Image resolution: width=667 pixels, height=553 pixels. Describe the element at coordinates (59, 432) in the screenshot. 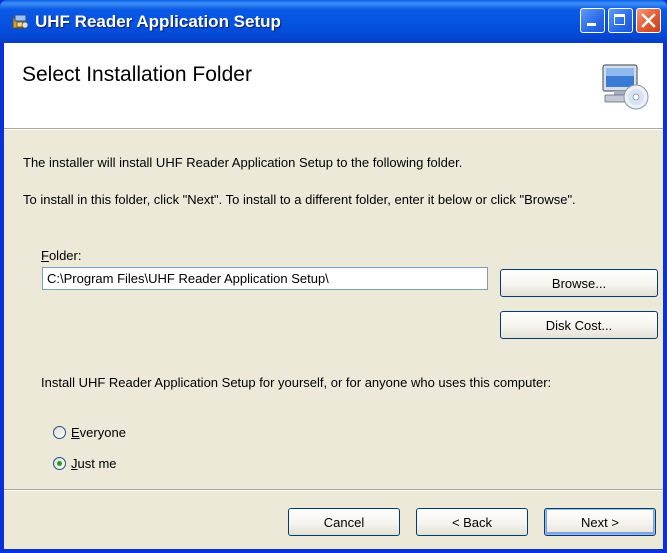

I see `everyone-radio` at that location.